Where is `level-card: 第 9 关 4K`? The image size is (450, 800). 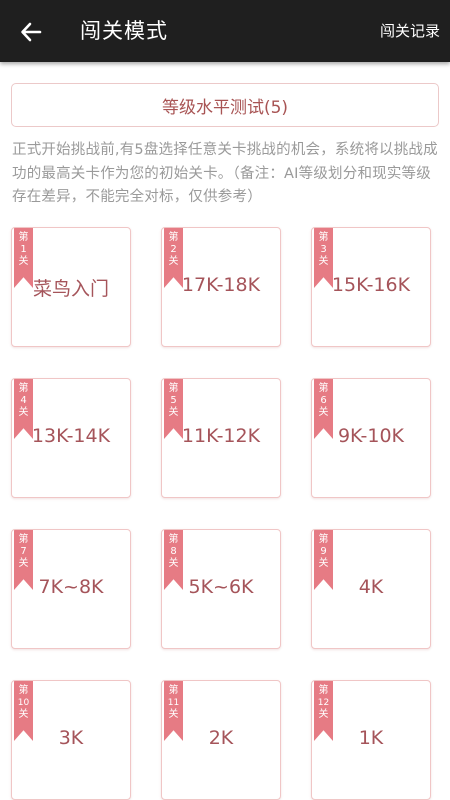 level-card: 第 9 关 4K is located at coordinates (371, 589).